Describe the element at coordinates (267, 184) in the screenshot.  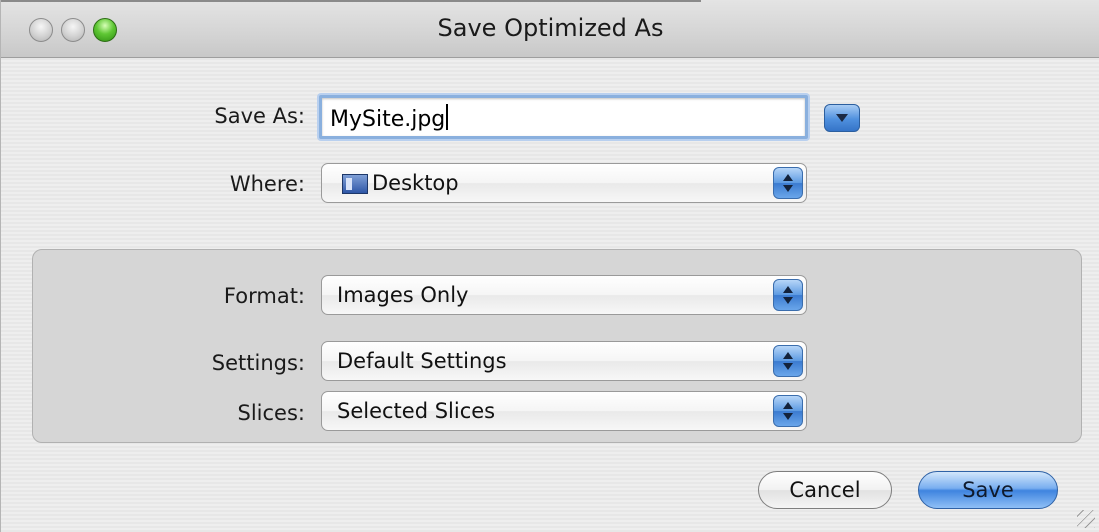
I see `where-label: Where:` at that location.